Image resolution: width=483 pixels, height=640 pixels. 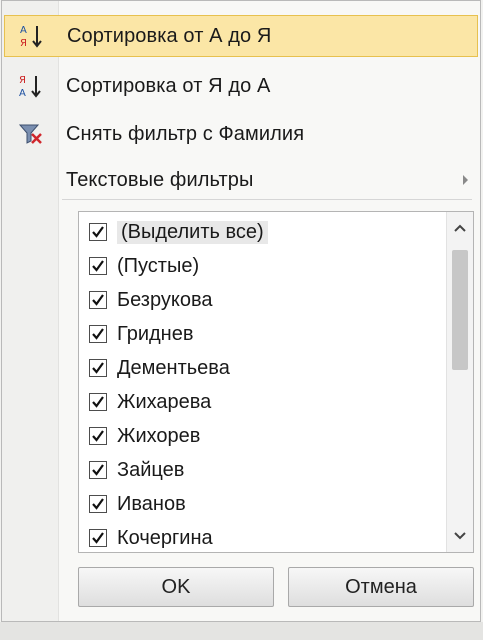 I want to click on list-item: Жихарева, so click(x=150, y=402).